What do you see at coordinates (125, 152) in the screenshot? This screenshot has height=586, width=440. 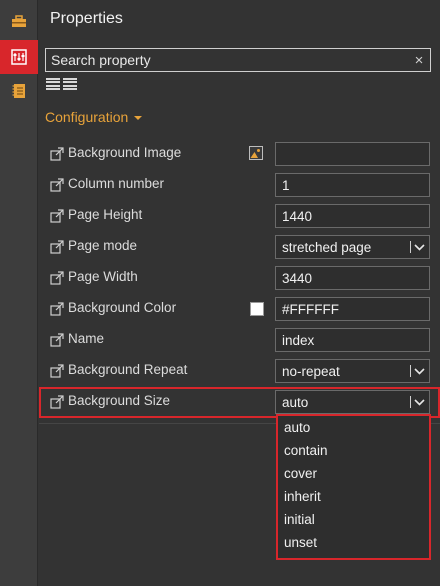 I see `property-label: Background Image` at bounding box center [125, 152].